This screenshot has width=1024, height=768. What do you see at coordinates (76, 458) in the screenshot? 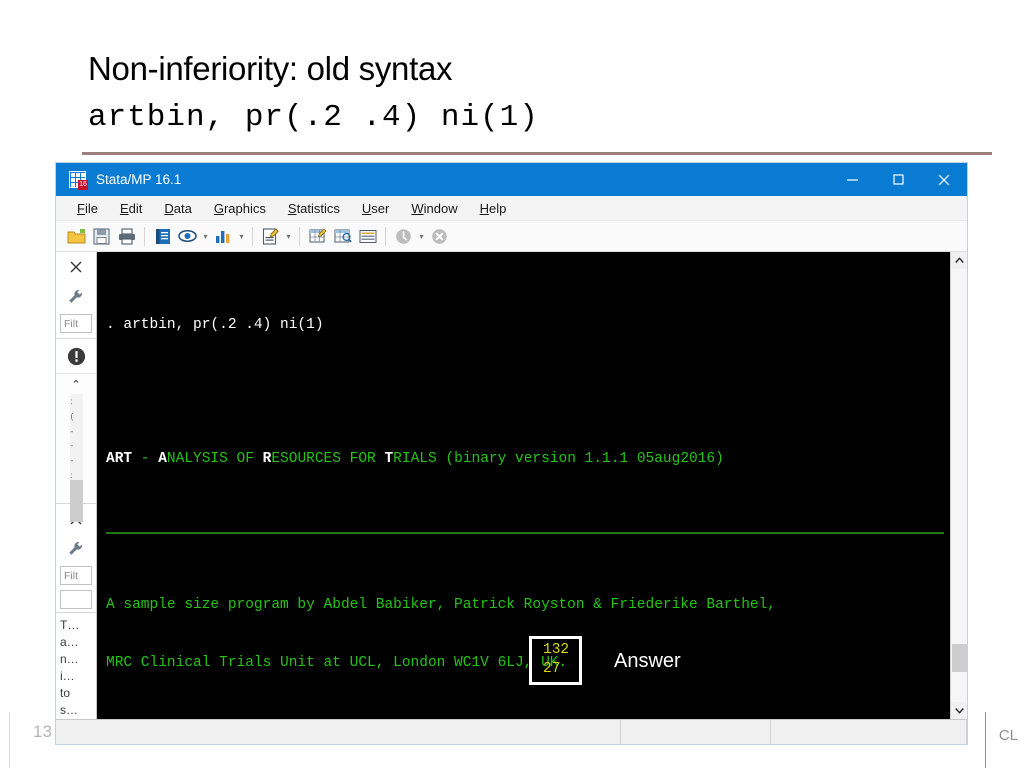
I see `history-scroll-track: :(- - -:` at bounding box center [76, 458].